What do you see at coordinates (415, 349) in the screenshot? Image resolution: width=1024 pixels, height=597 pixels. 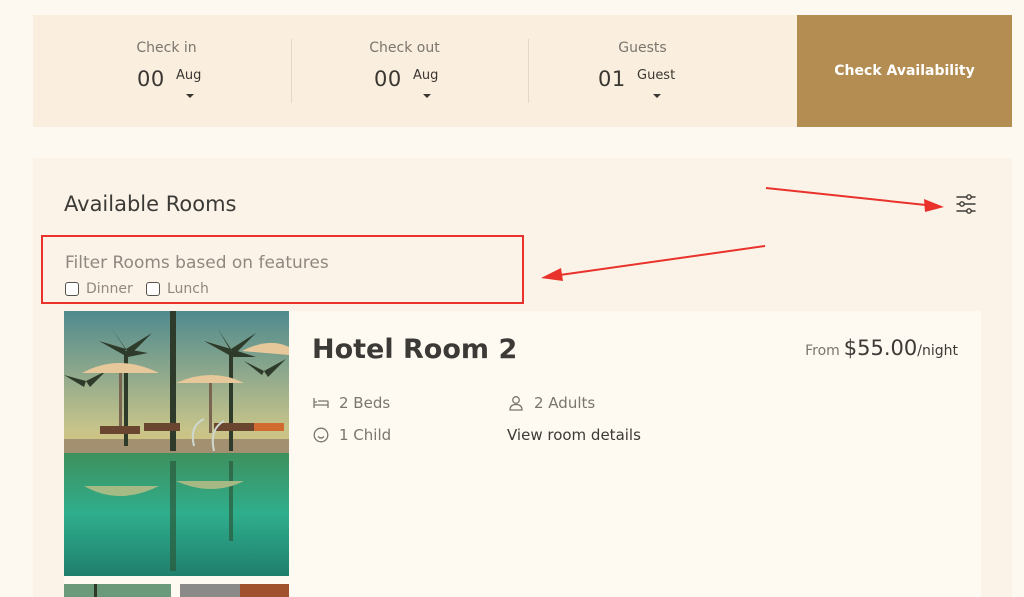 I see `room-name: Hotel Room 2` at bounding box center [415, 349].